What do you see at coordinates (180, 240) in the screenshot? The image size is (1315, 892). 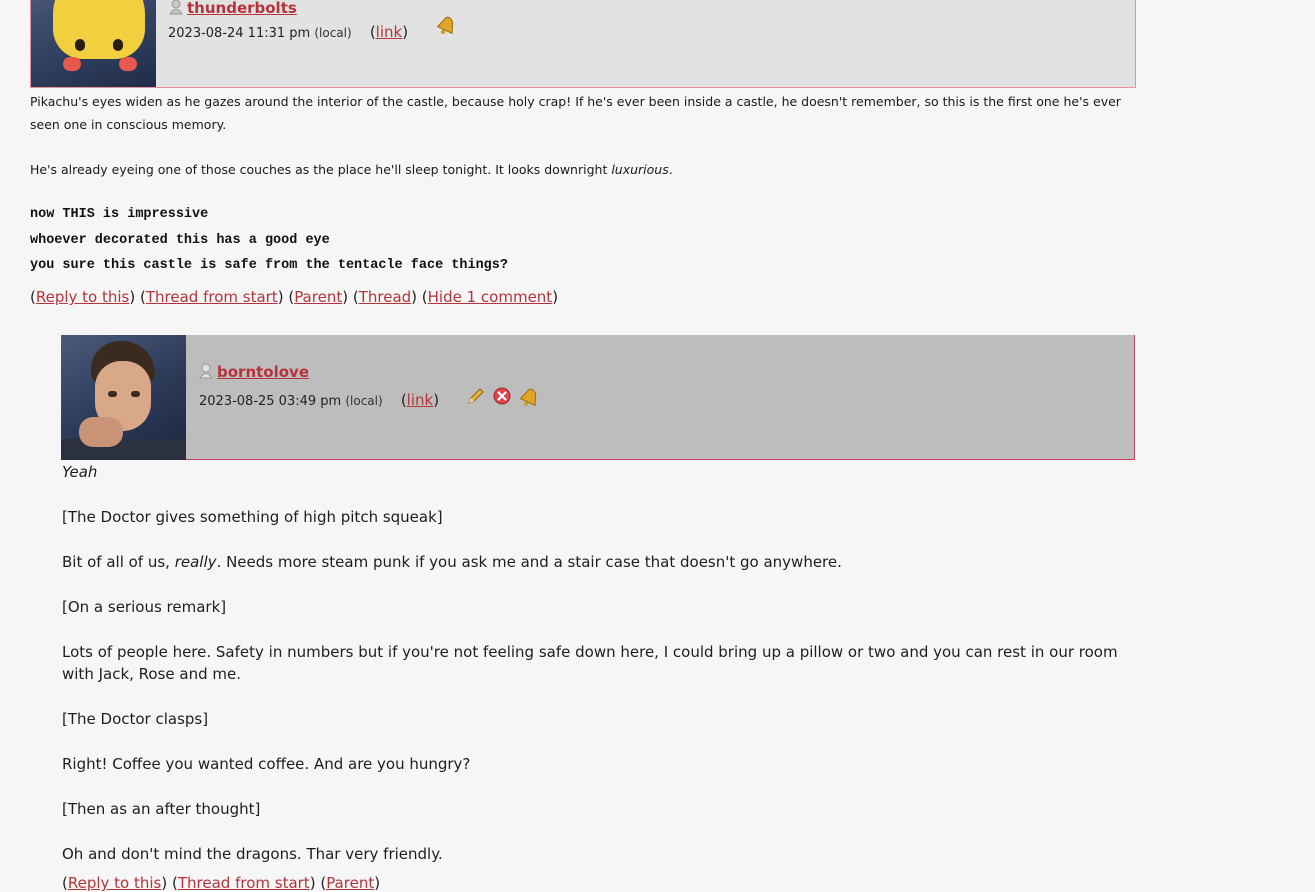 I see `comment-mono-line: whoever decorated this has a good eye` at bounding box center [180, 240].